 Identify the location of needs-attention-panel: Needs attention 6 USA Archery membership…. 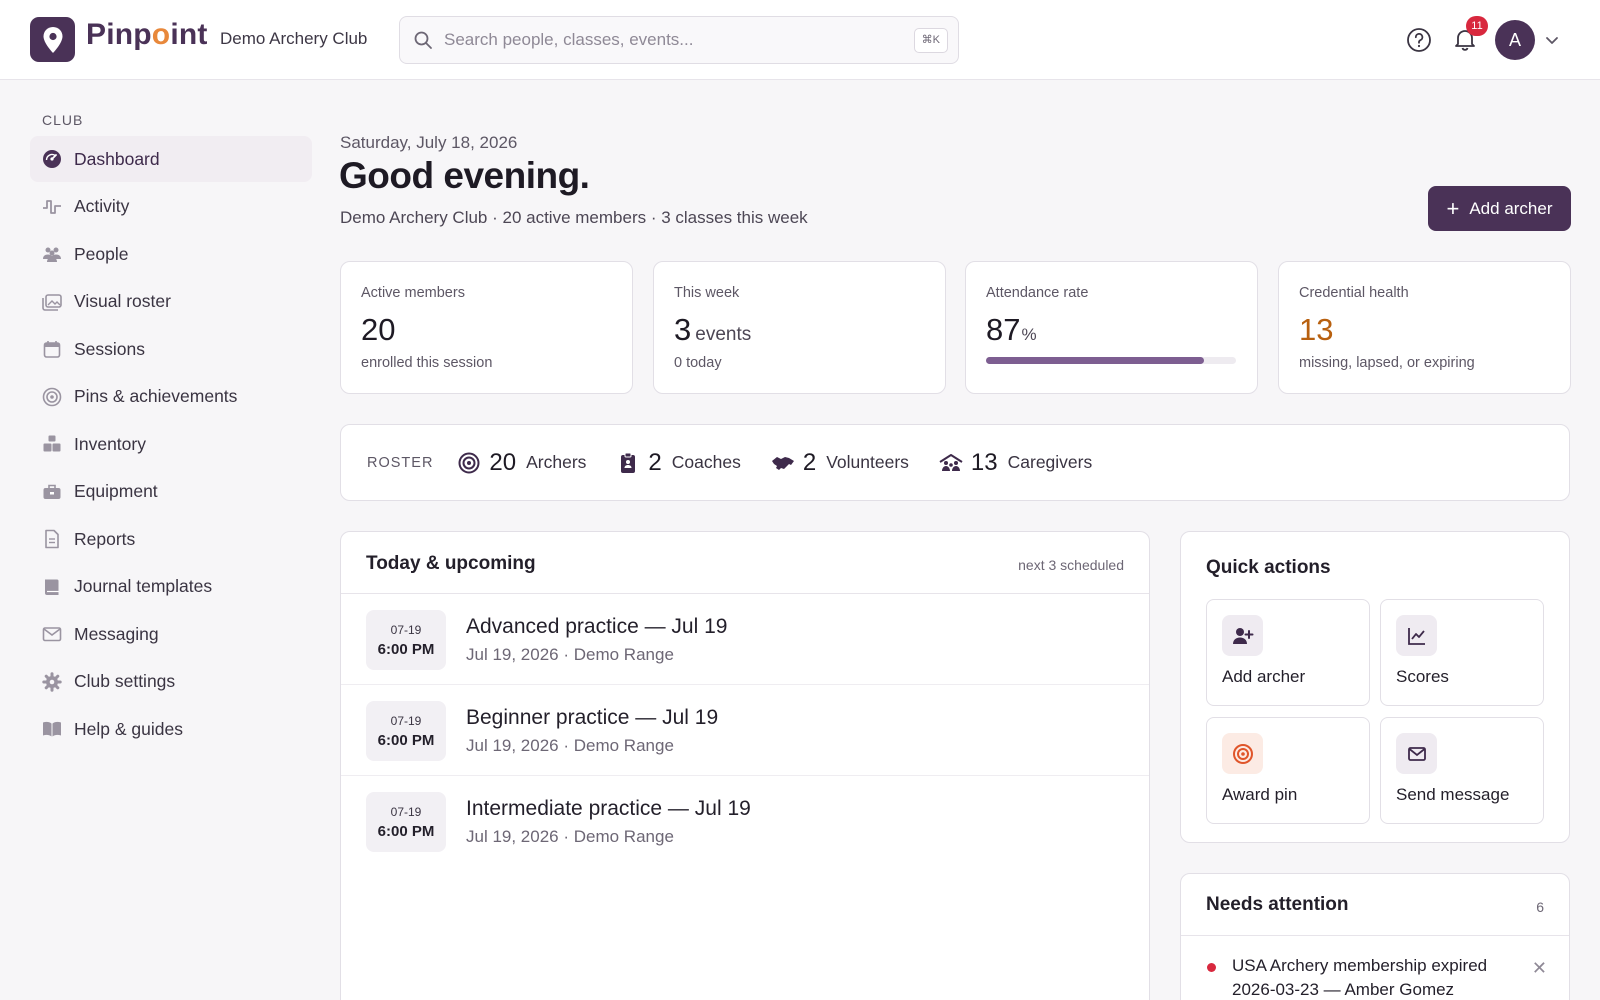
(1375, 936).